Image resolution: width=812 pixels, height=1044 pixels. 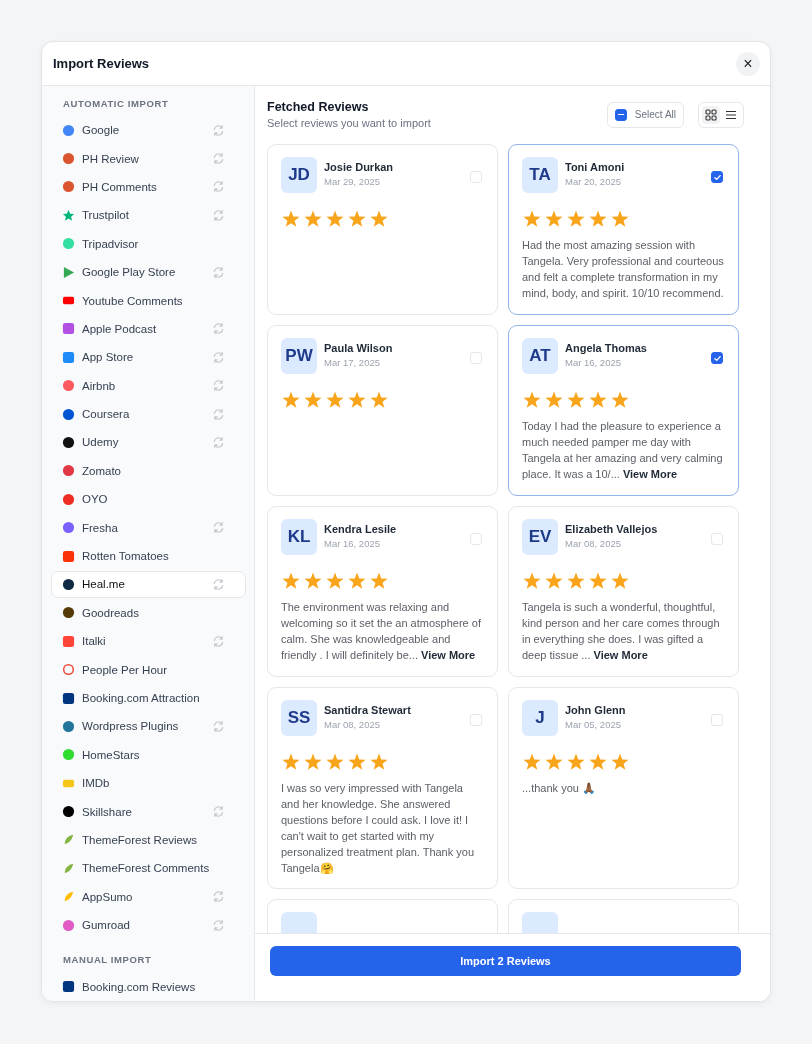 What do you see at coordinates (148, 669) in the screenshot?
I see `sidebar-item: People Per Hour` at bounding box center [148, 669].